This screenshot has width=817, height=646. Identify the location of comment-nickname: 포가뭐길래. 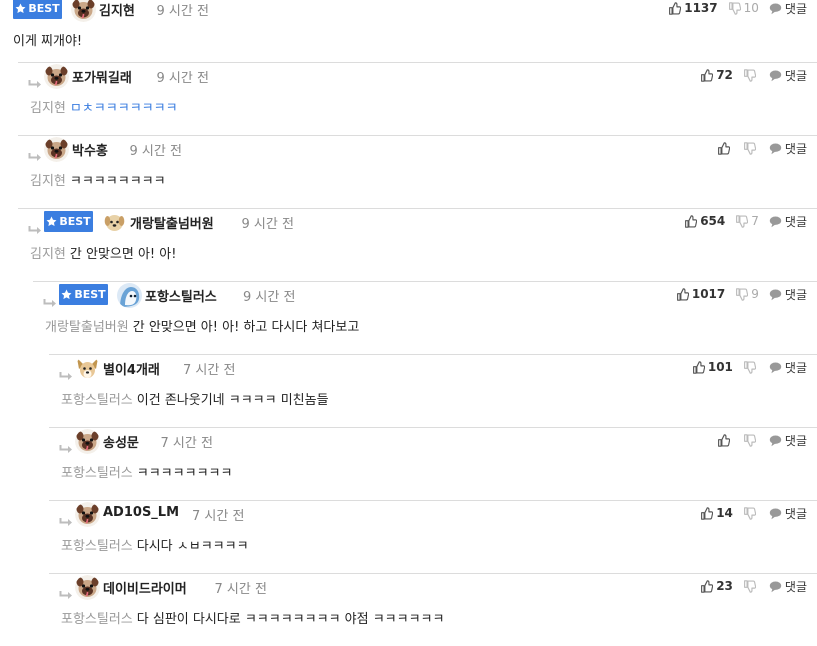
(102, 76).